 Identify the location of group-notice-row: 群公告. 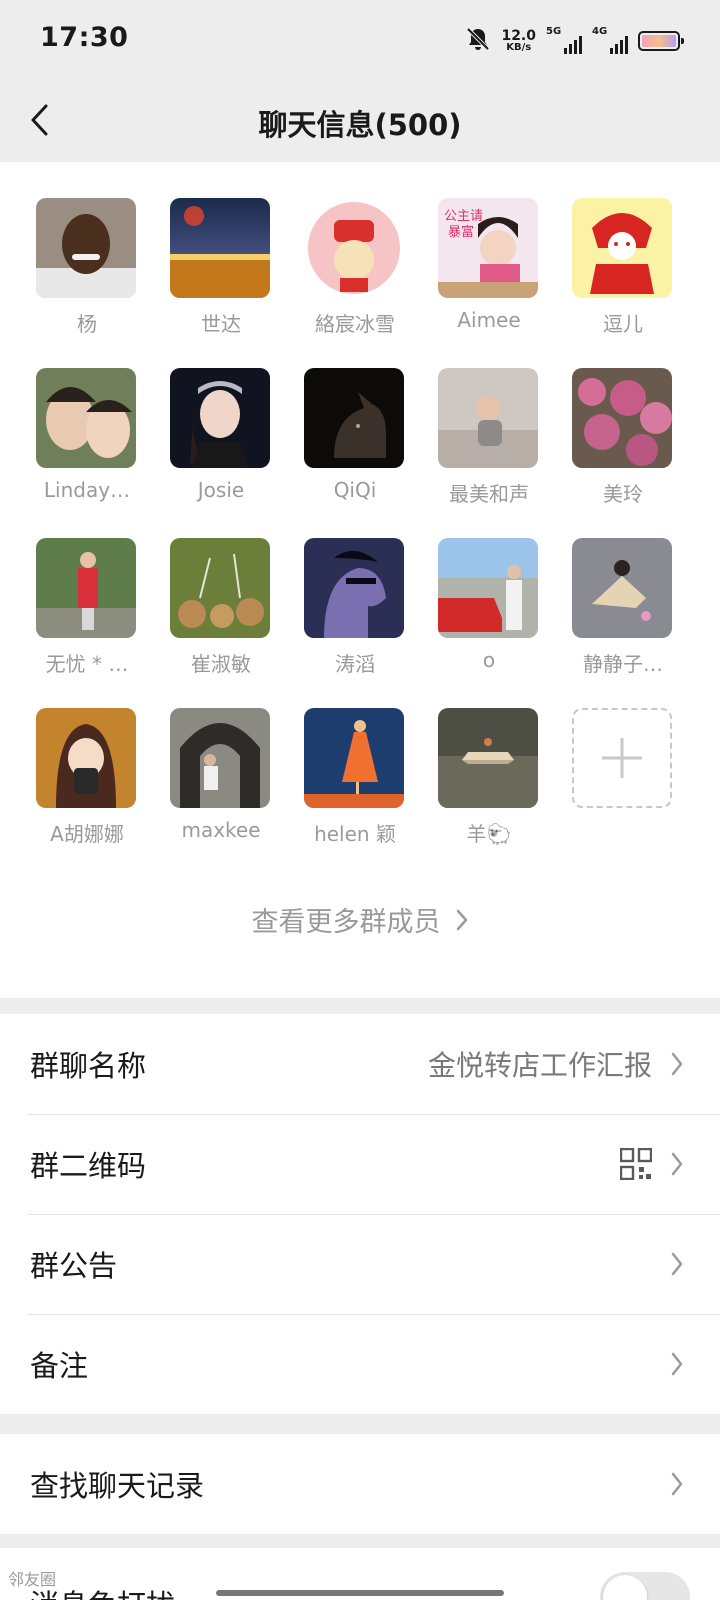
(360, 1264).